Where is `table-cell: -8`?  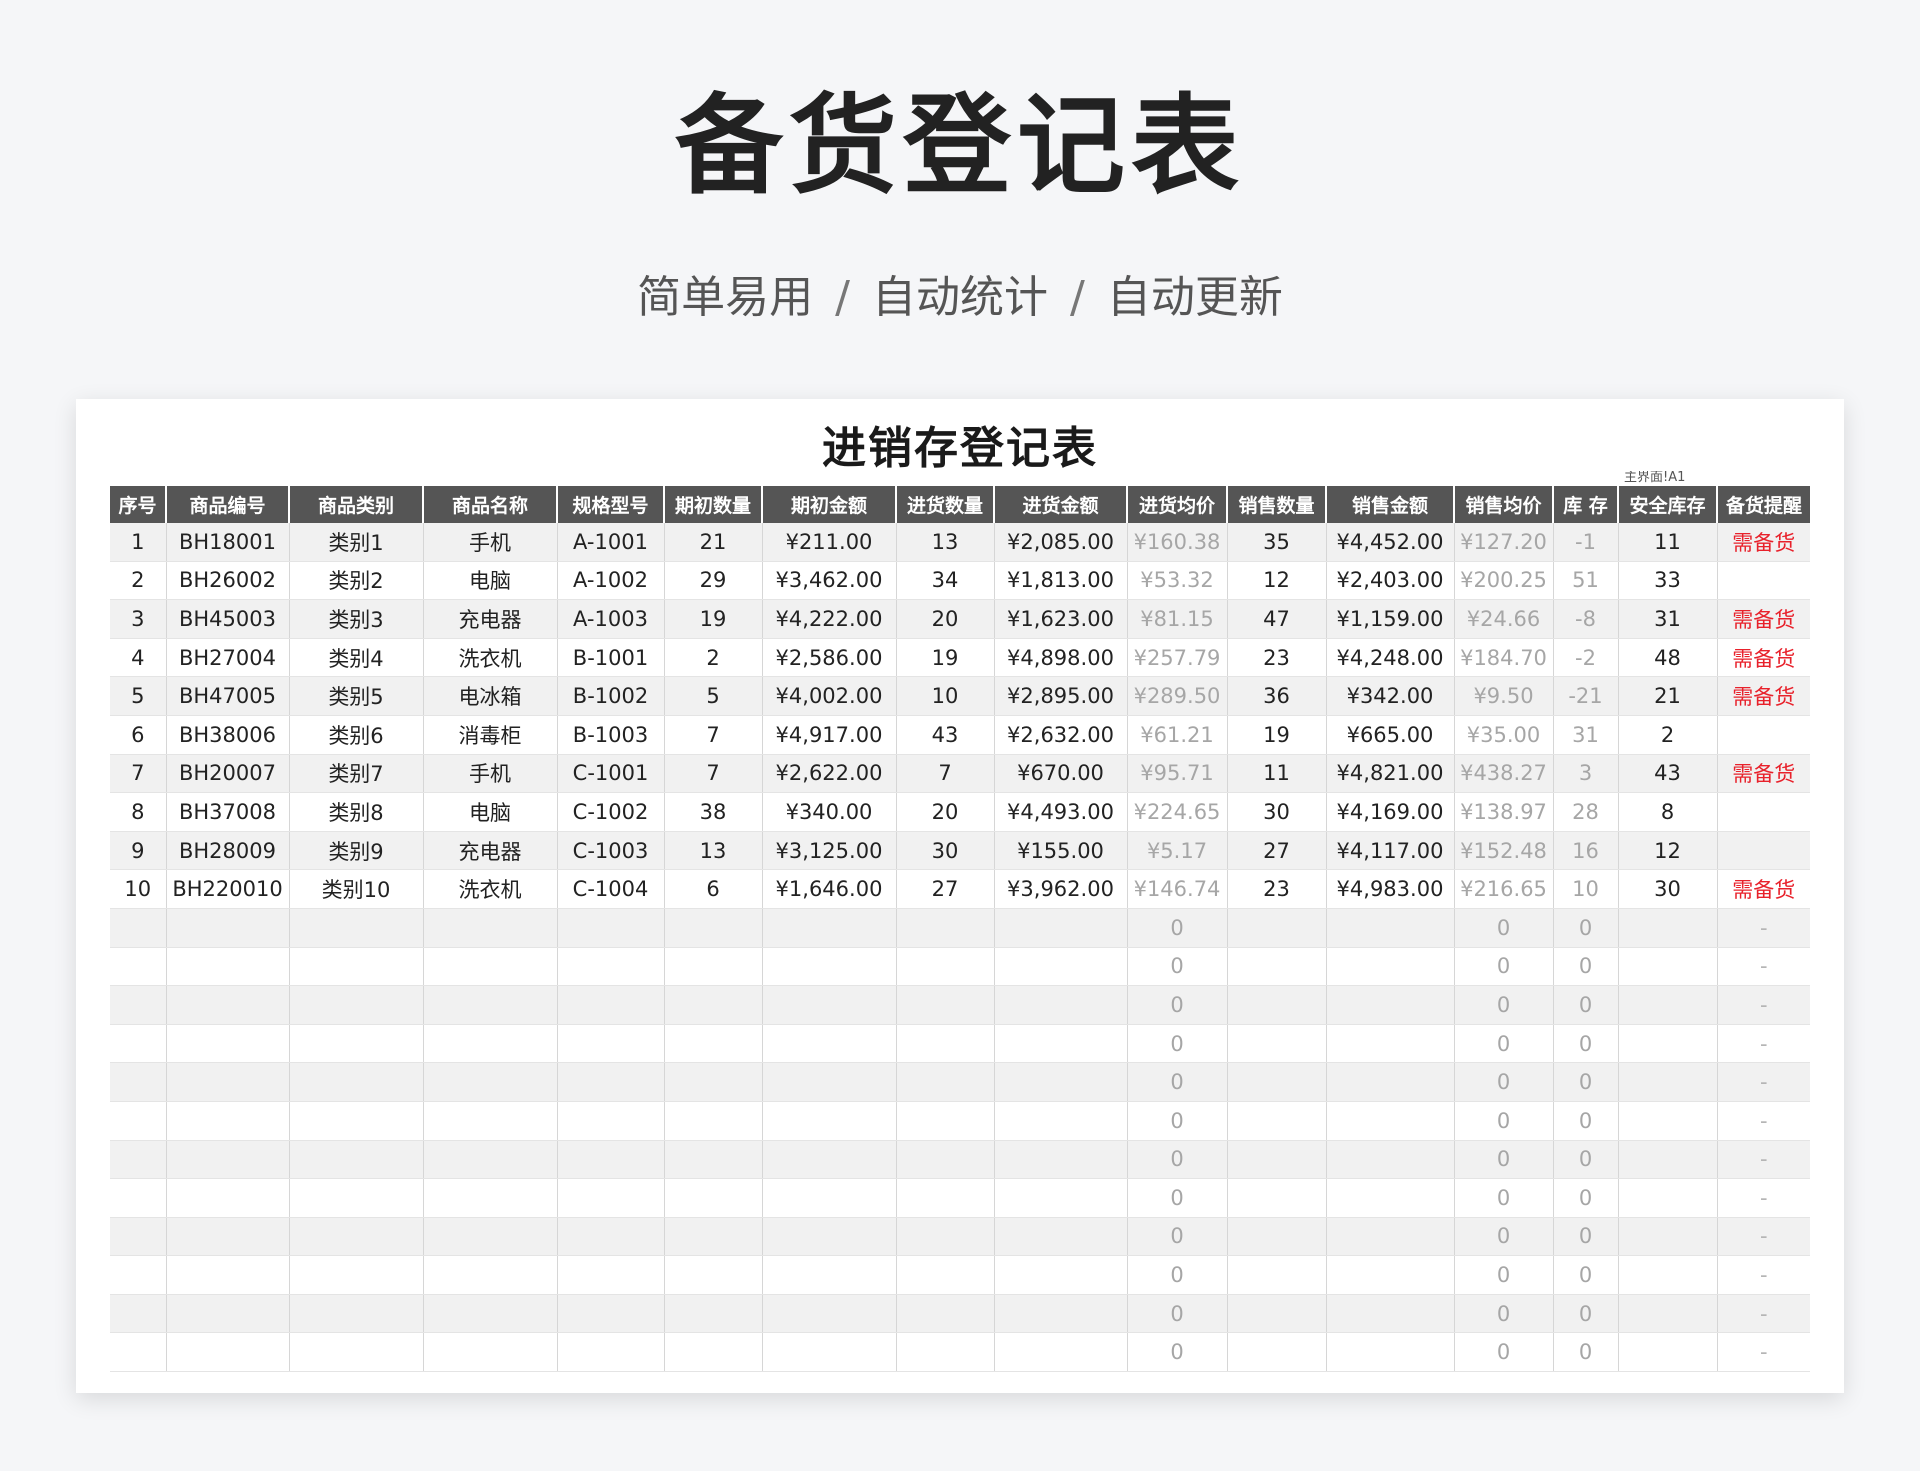
table-cell: -8 is located at coordinates (1586, 619).